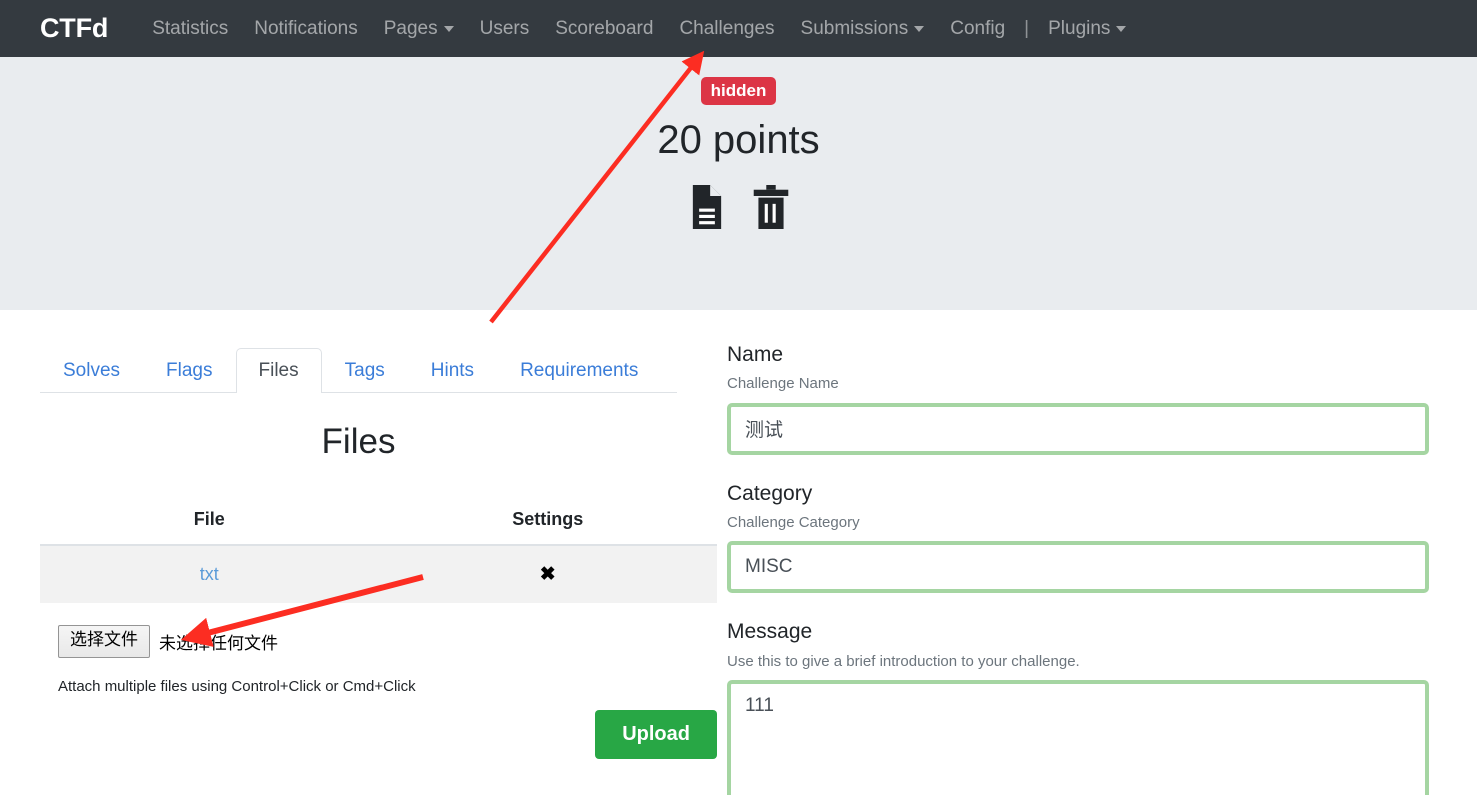 Image resolution: width=1477 pixels, height=795 pixels. I want to click on nav-label: Pages, so click(410, 28).